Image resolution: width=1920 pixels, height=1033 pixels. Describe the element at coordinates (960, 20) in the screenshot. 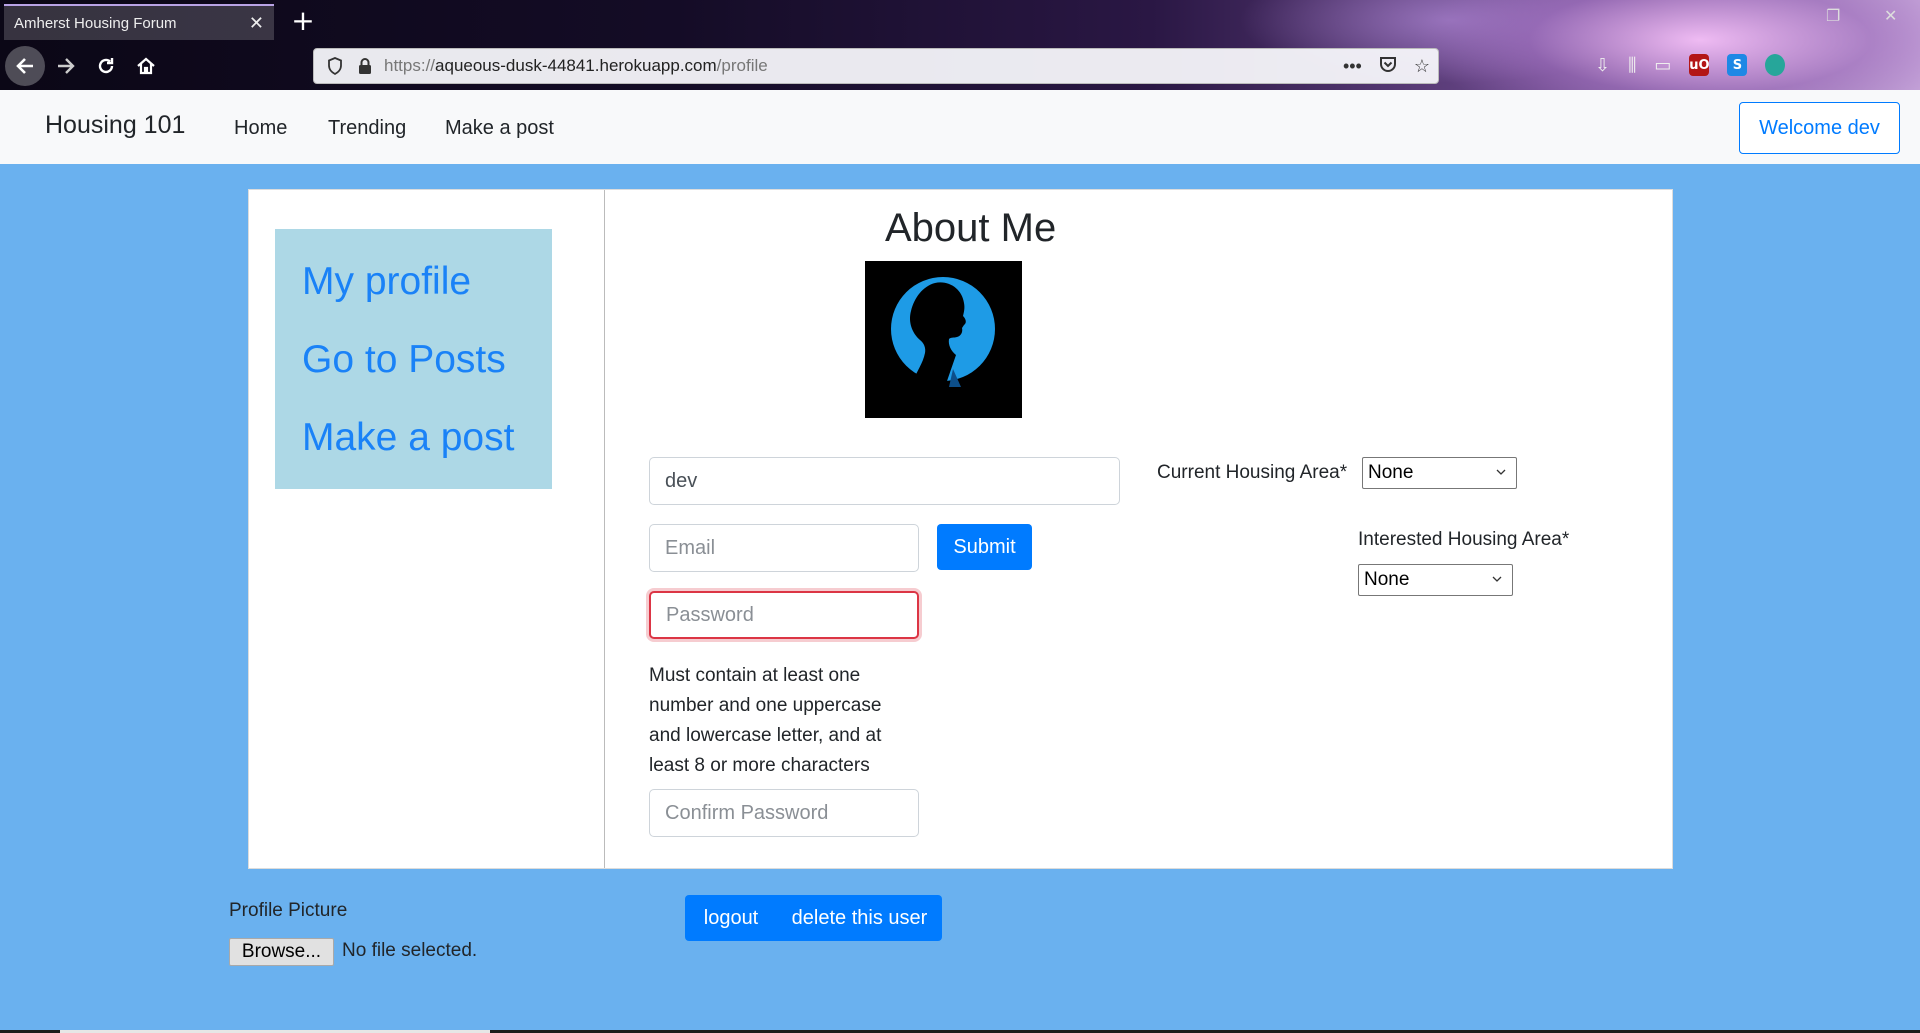

I see `tab-strip: Amherst Housing Forum ✕ + ❐ ✕` at that location.